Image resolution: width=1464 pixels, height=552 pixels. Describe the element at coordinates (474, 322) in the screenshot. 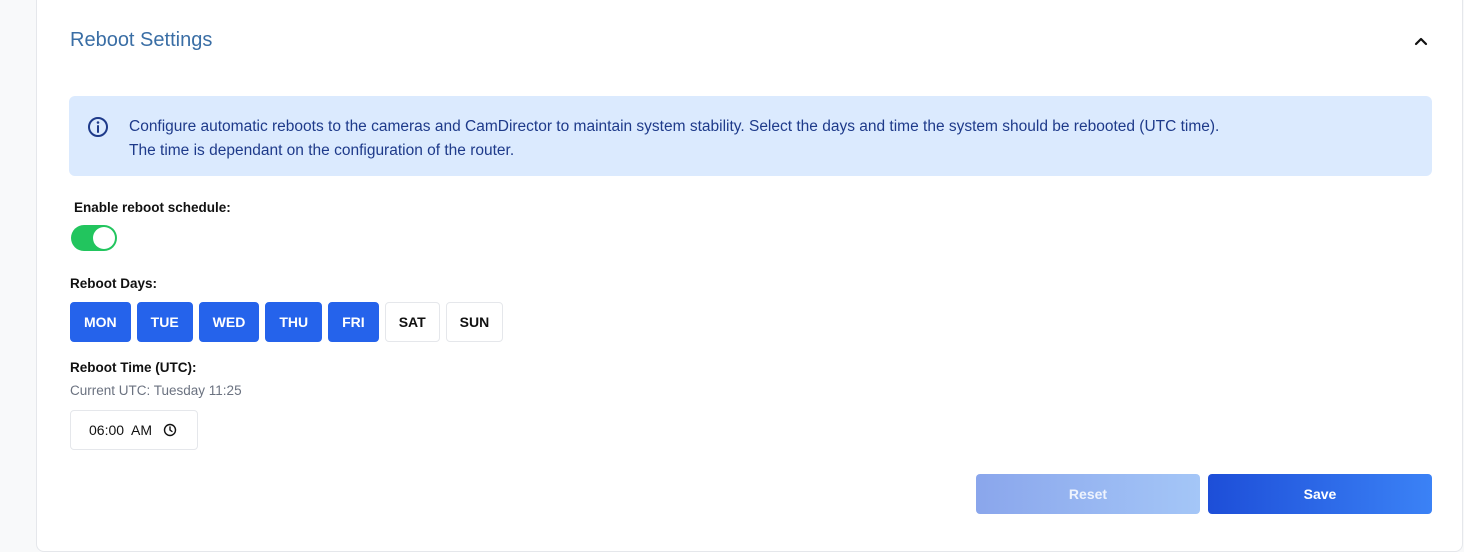

I see `day-button-sun: SUN` at that location.